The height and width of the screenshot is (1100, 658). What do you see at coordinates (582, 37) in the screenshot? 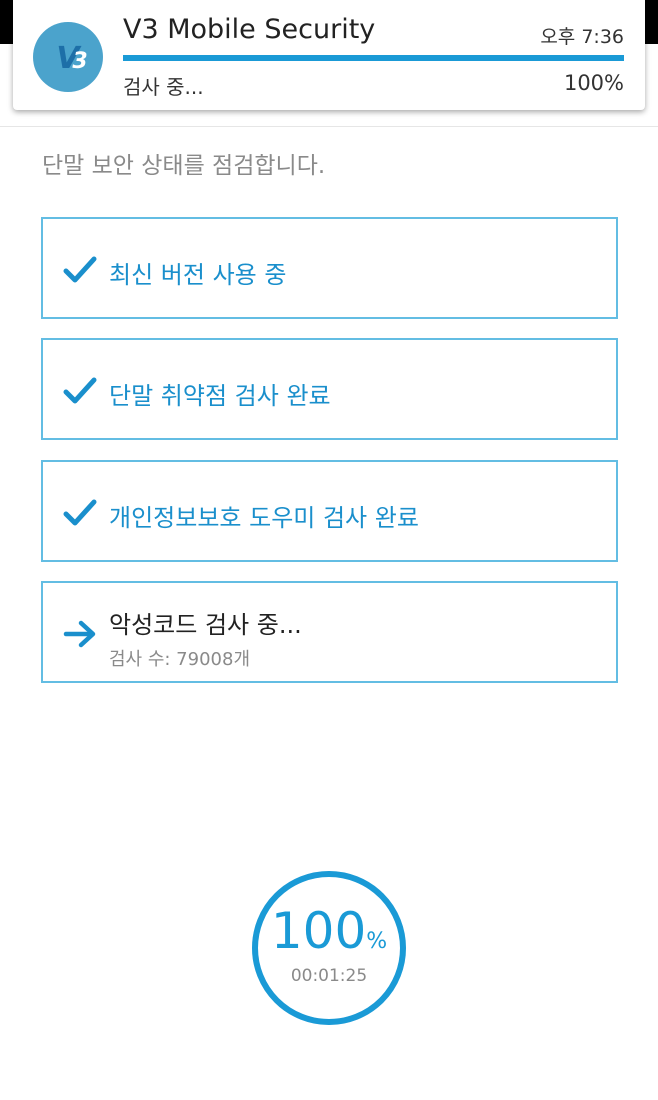
I see `notification-time: 오후 7:36` at bounding box center [582, 37].